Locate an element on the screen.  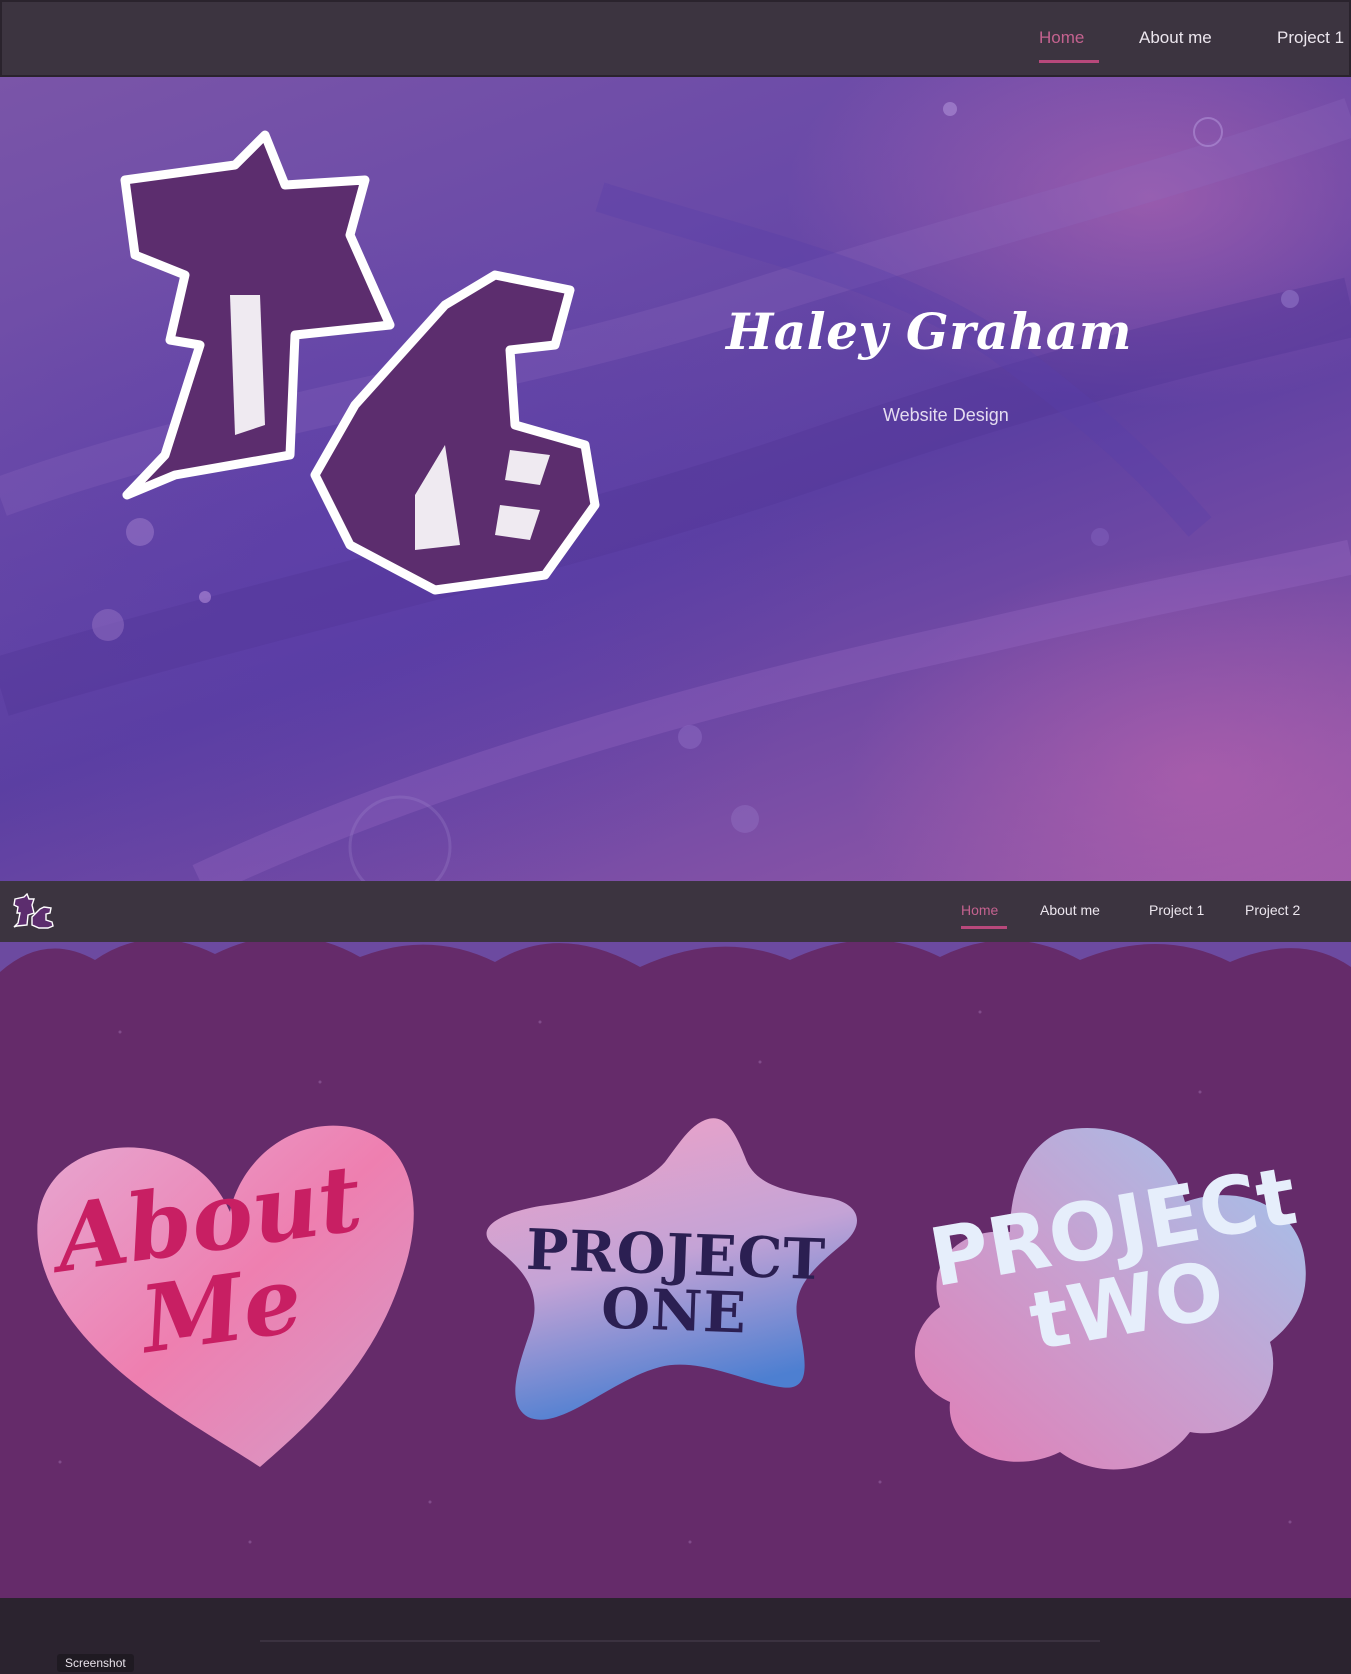
active-nav-underline is located at coordinates (1069, 61).